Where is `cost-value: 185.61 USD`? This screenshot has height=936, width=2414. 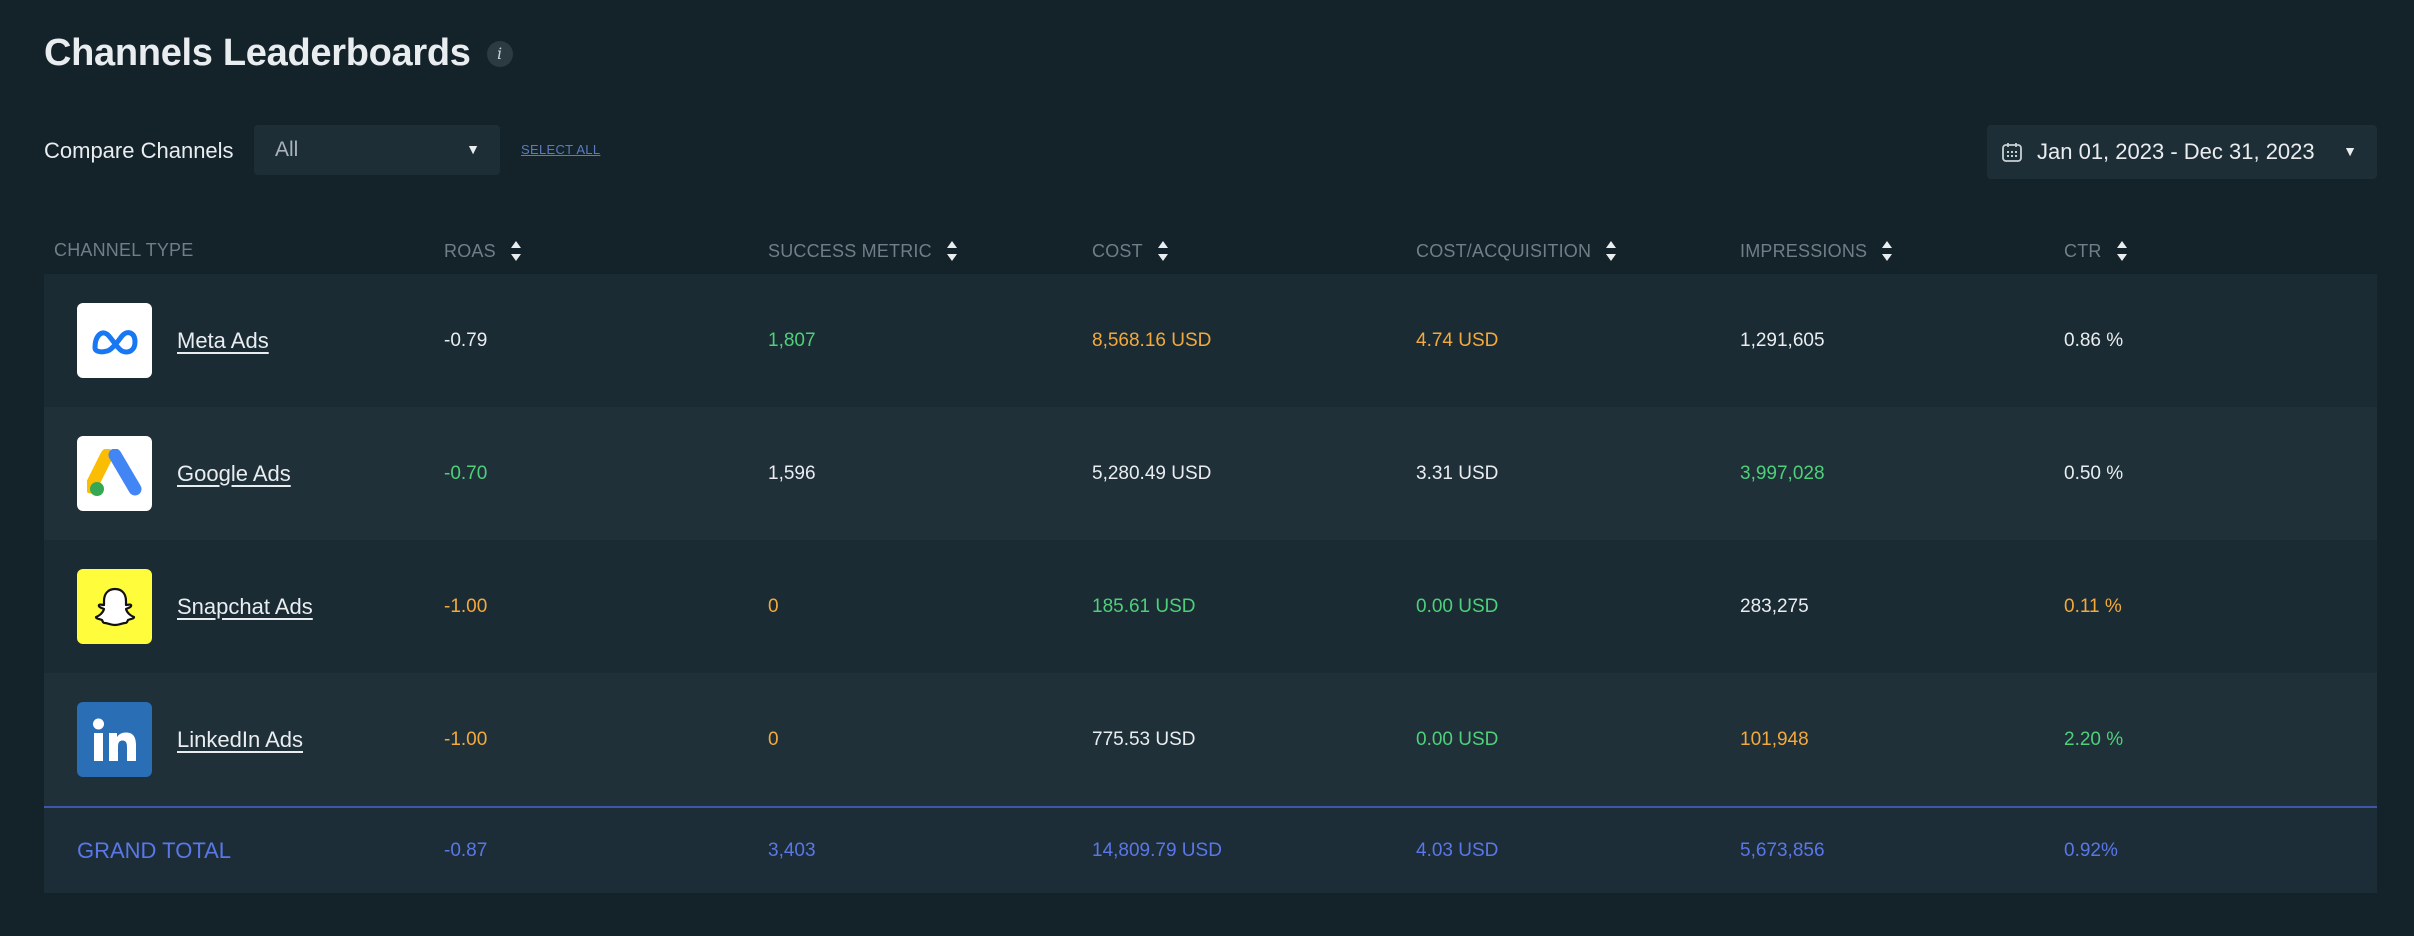
cost-value: 185.61 USD is located at coordinates (1144, 606).